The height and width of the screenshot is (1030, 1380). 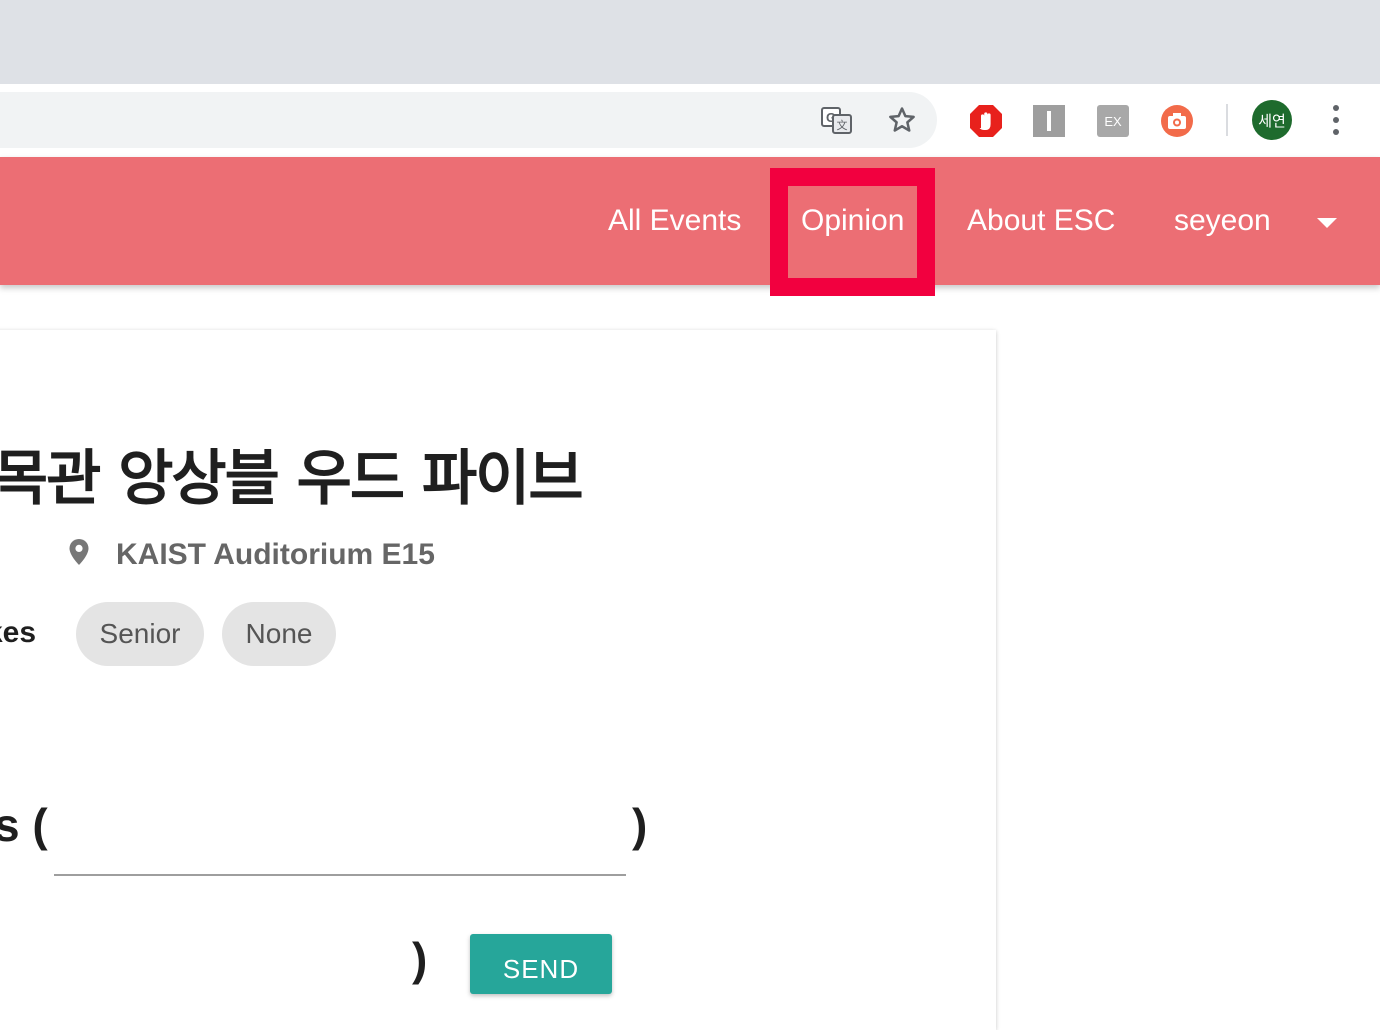 I want to click on profile-avatar: 세연, so click(x=1272, y=120).